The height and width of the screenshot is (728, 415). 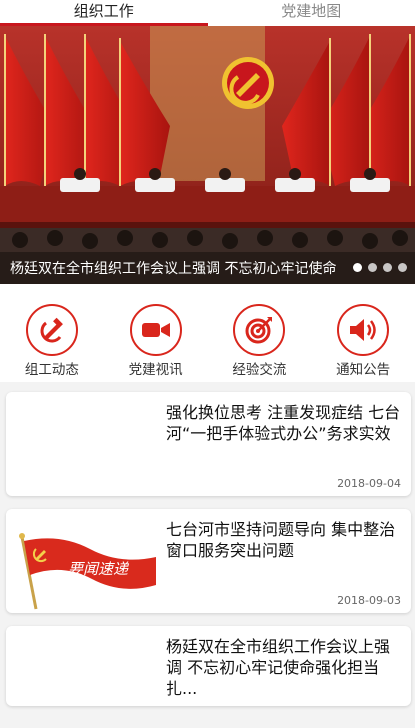 What do you see at coordinates (260, 368) in the screenshot?
I see `quick-link-label: 经验交流` at bounding box center [260, 368].